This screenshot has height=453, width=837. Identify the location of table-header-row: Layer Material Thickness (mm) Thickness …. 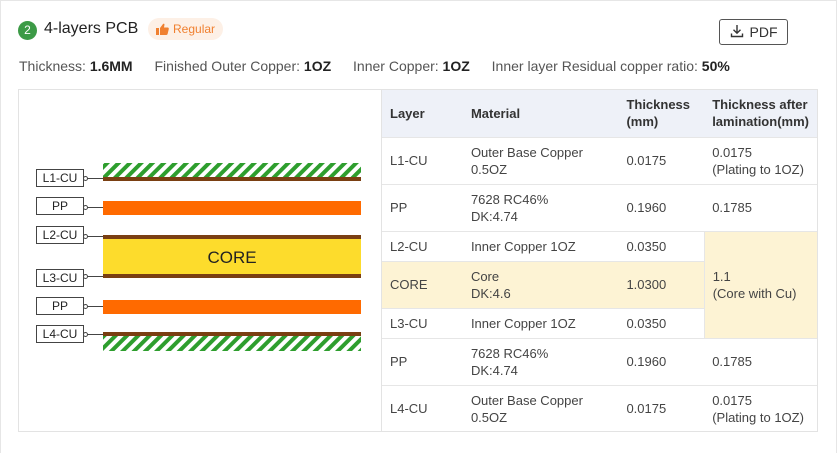
(599, 113).